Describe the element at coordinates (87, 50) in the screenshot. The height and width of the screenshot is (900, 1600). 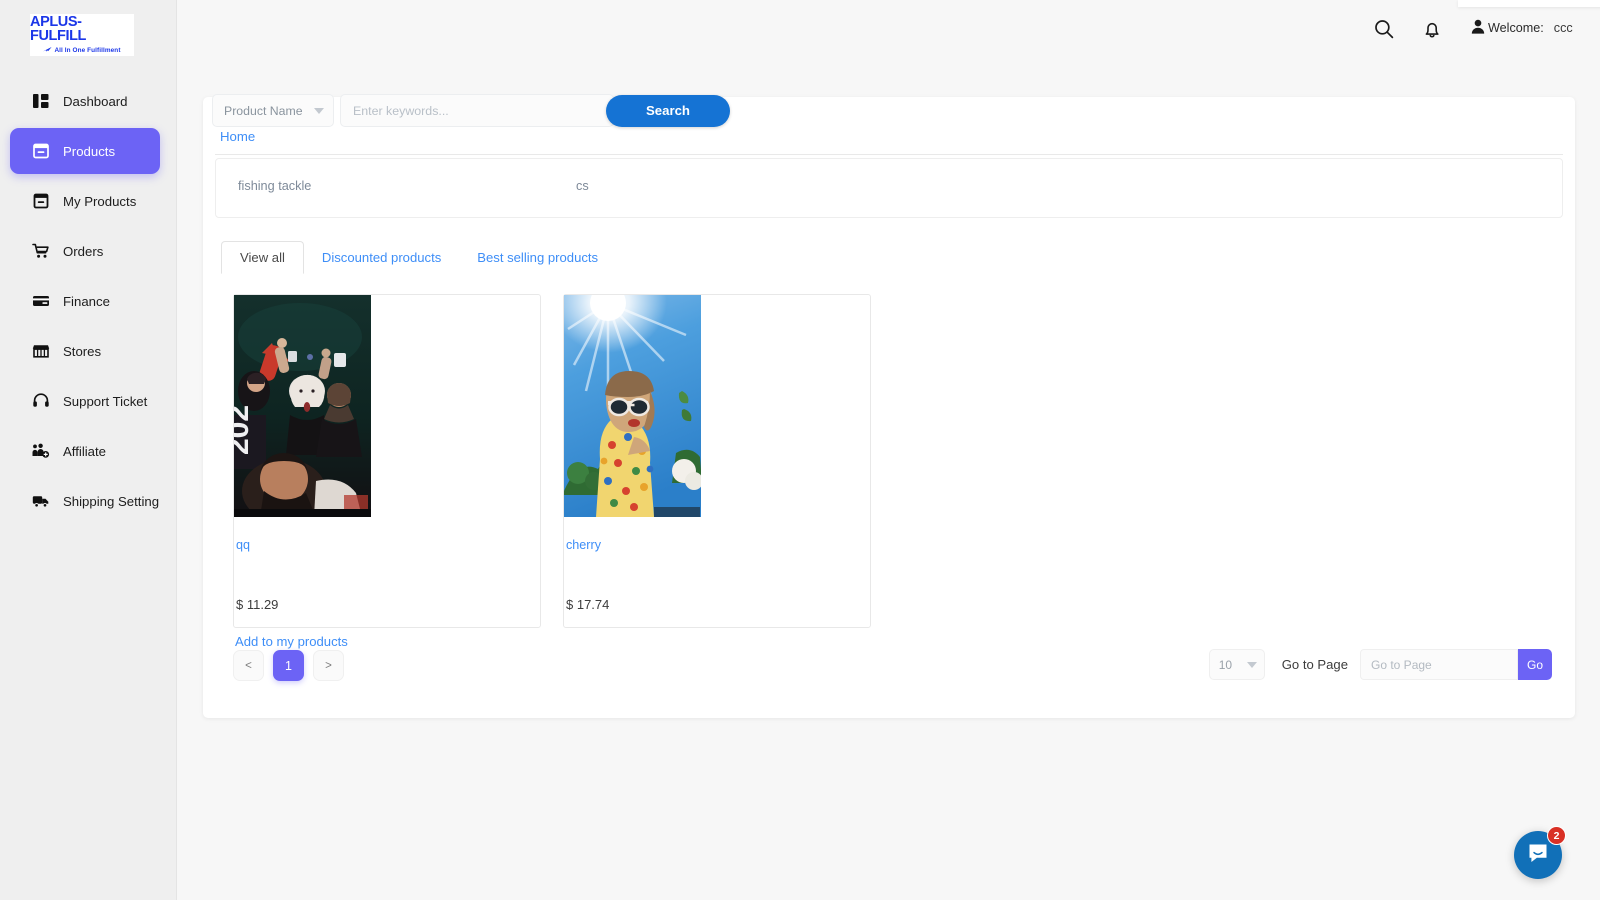
I see `brand-logo-subtitle-text: All In One Fulfillment` at that location.